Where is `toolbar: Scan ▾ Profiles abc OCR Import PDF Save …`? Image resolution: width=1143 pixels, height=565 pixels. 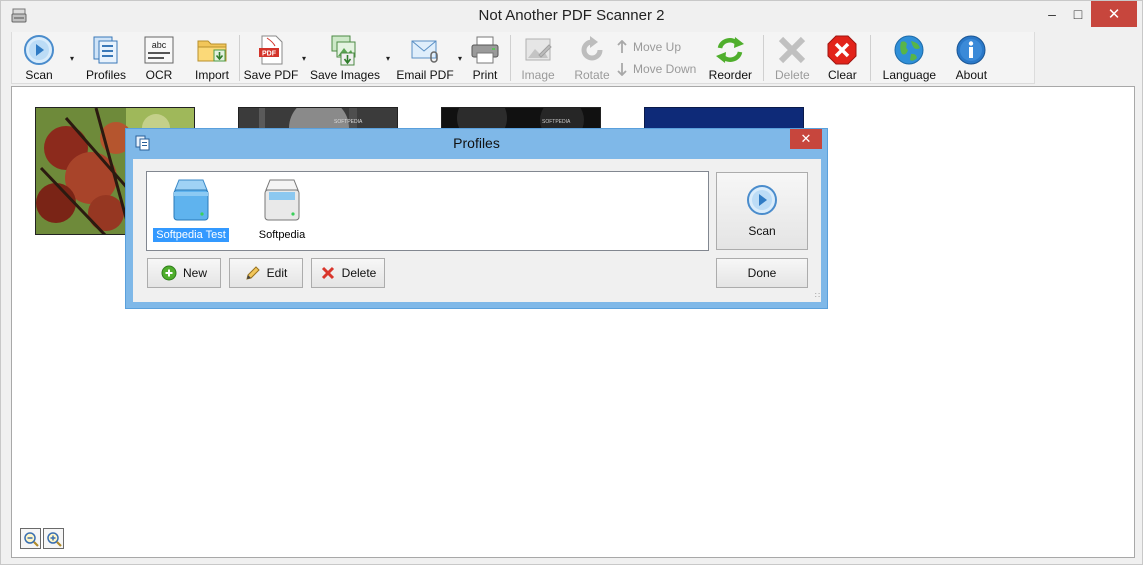
toolbar: Scan ▾ Profiles abc OCR Import PDF Save … is located at coordinates (523, 58).